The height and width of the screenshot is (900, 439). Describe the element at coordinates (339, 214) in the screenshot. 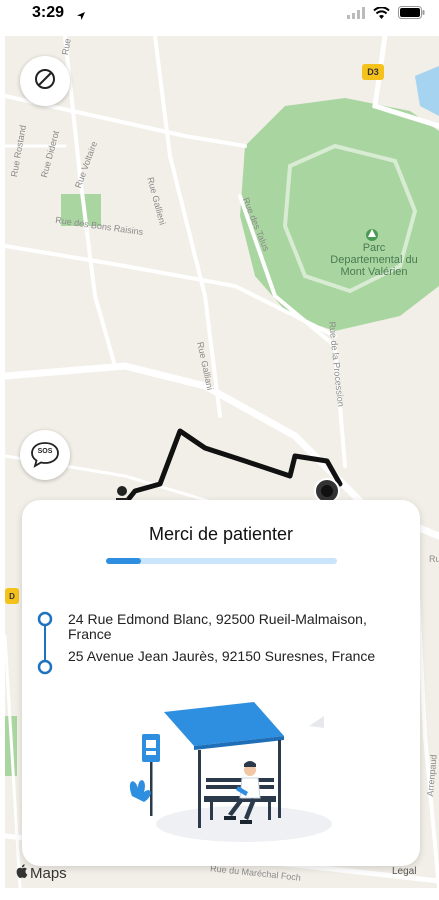

I see `park-area` at that location.